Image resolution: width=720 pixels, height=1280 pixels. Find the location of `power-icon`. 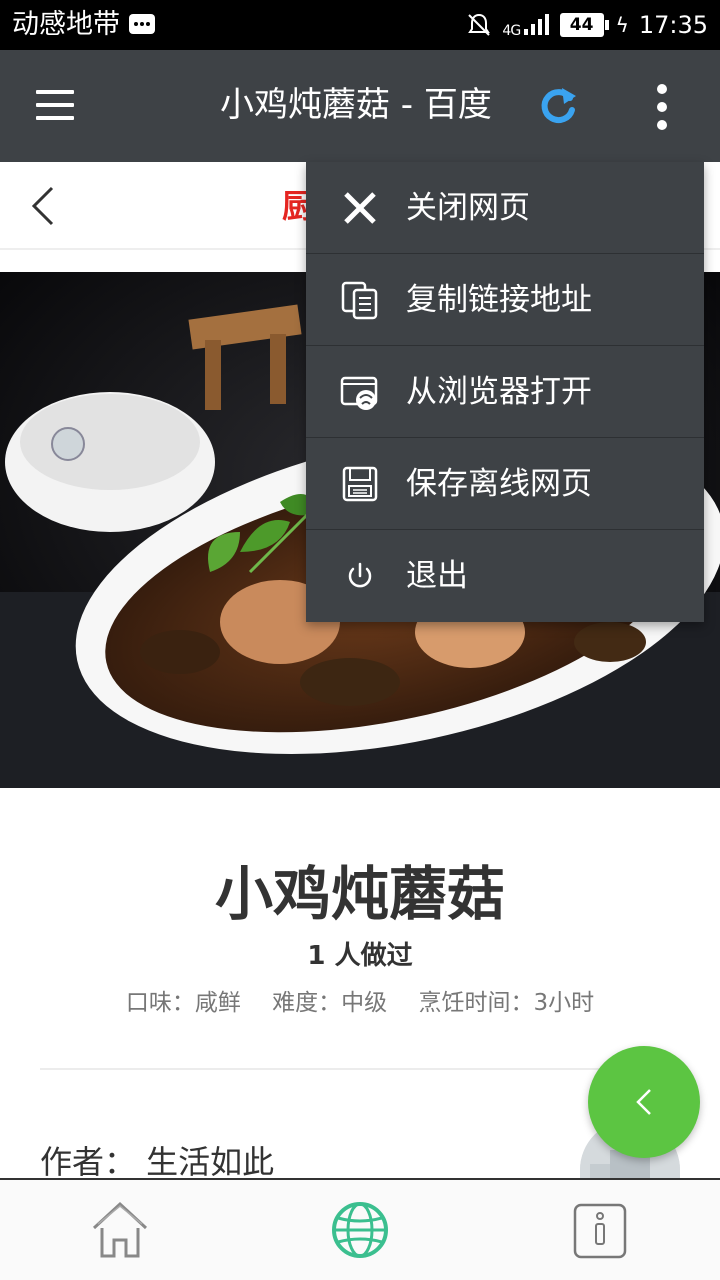

power-icon is located at coordinates (360, 575).